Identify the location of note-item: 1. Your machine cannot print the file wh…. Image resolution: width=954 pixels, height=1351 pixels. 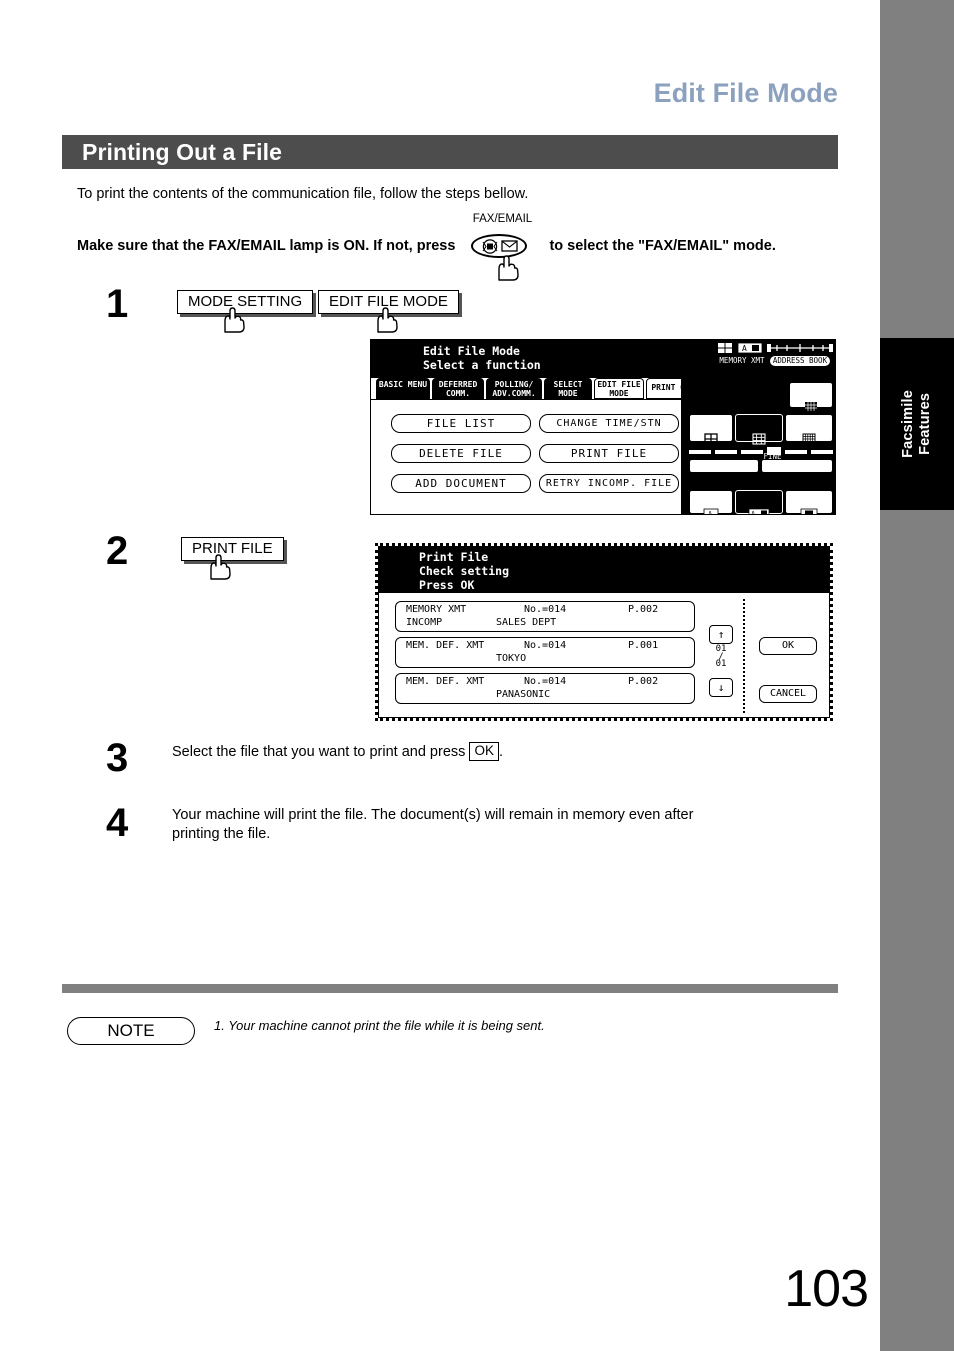
(379, 1025).